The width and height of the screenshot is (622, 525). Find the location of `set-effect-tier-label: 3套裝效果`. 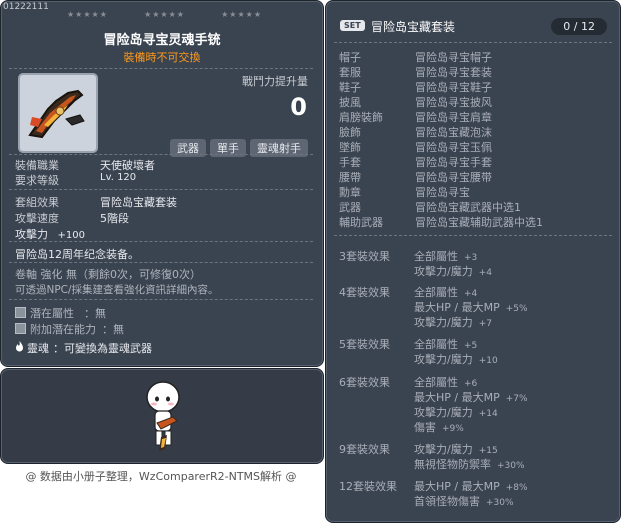

set-effect-tier-label: 3套裝效果 is located at coordinates (364, 256).